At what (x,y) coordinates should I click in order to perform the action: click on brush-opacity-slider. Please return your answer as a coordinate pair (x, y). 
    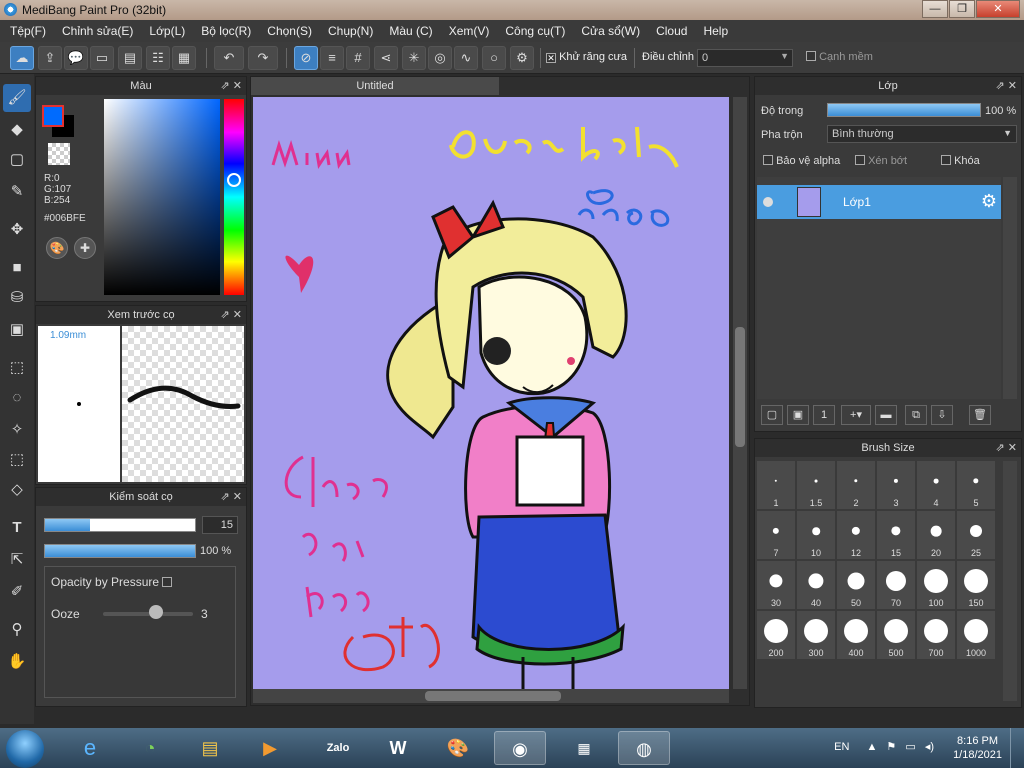
    Looking at the image, I should click on (120, 551).